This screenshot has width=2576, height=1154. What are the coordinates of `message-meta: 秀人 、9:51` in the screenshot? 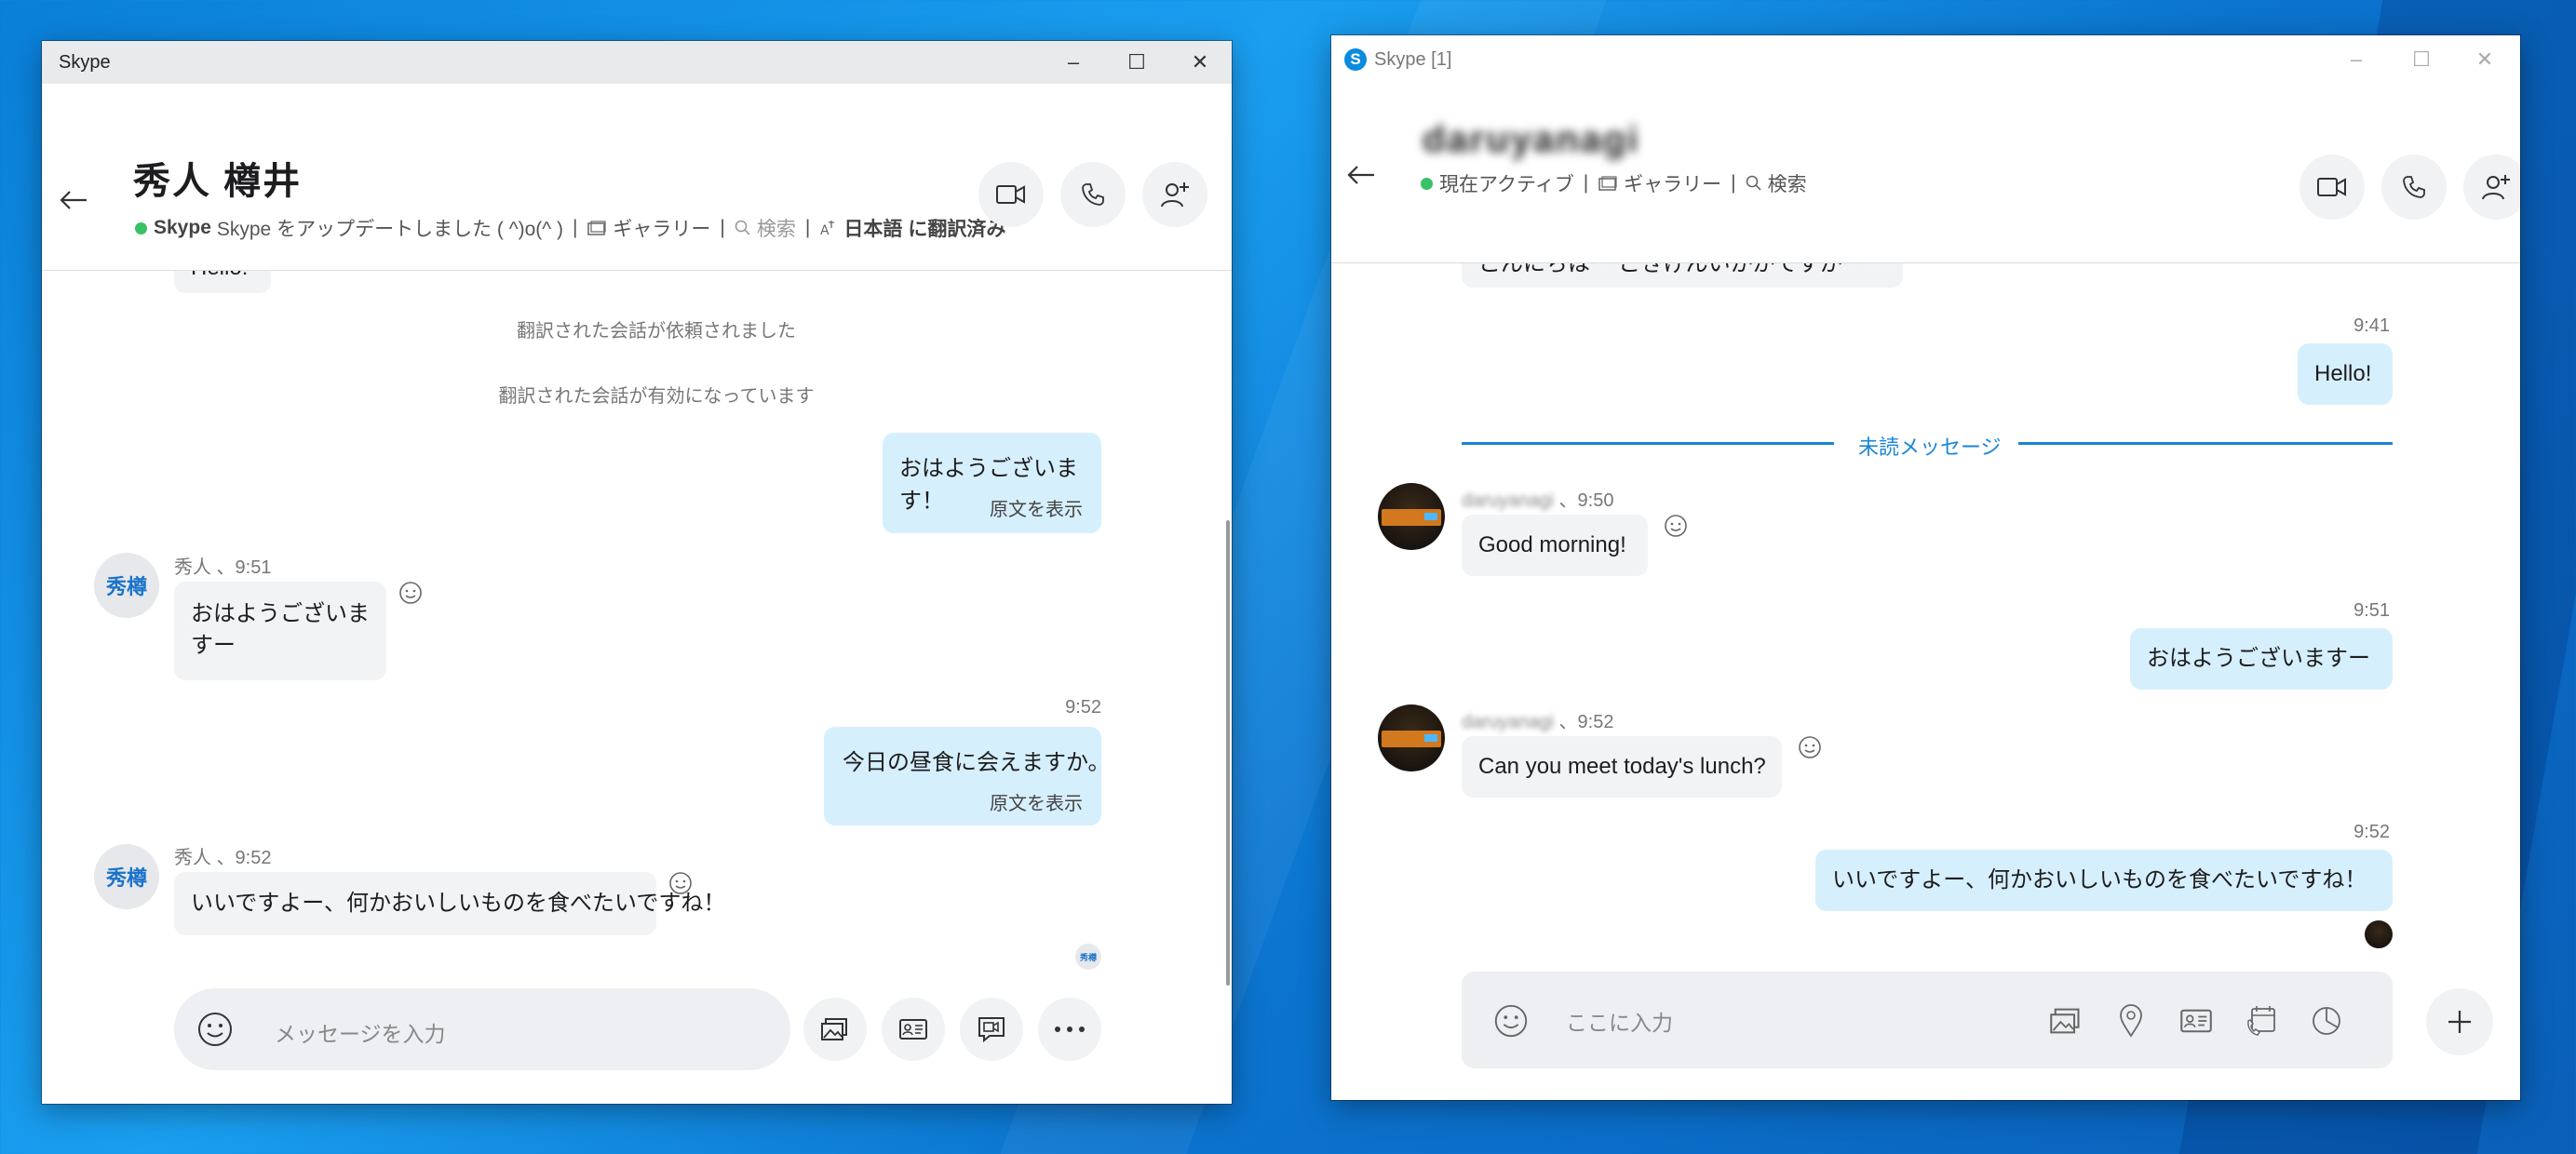 It's located at (223, 567).